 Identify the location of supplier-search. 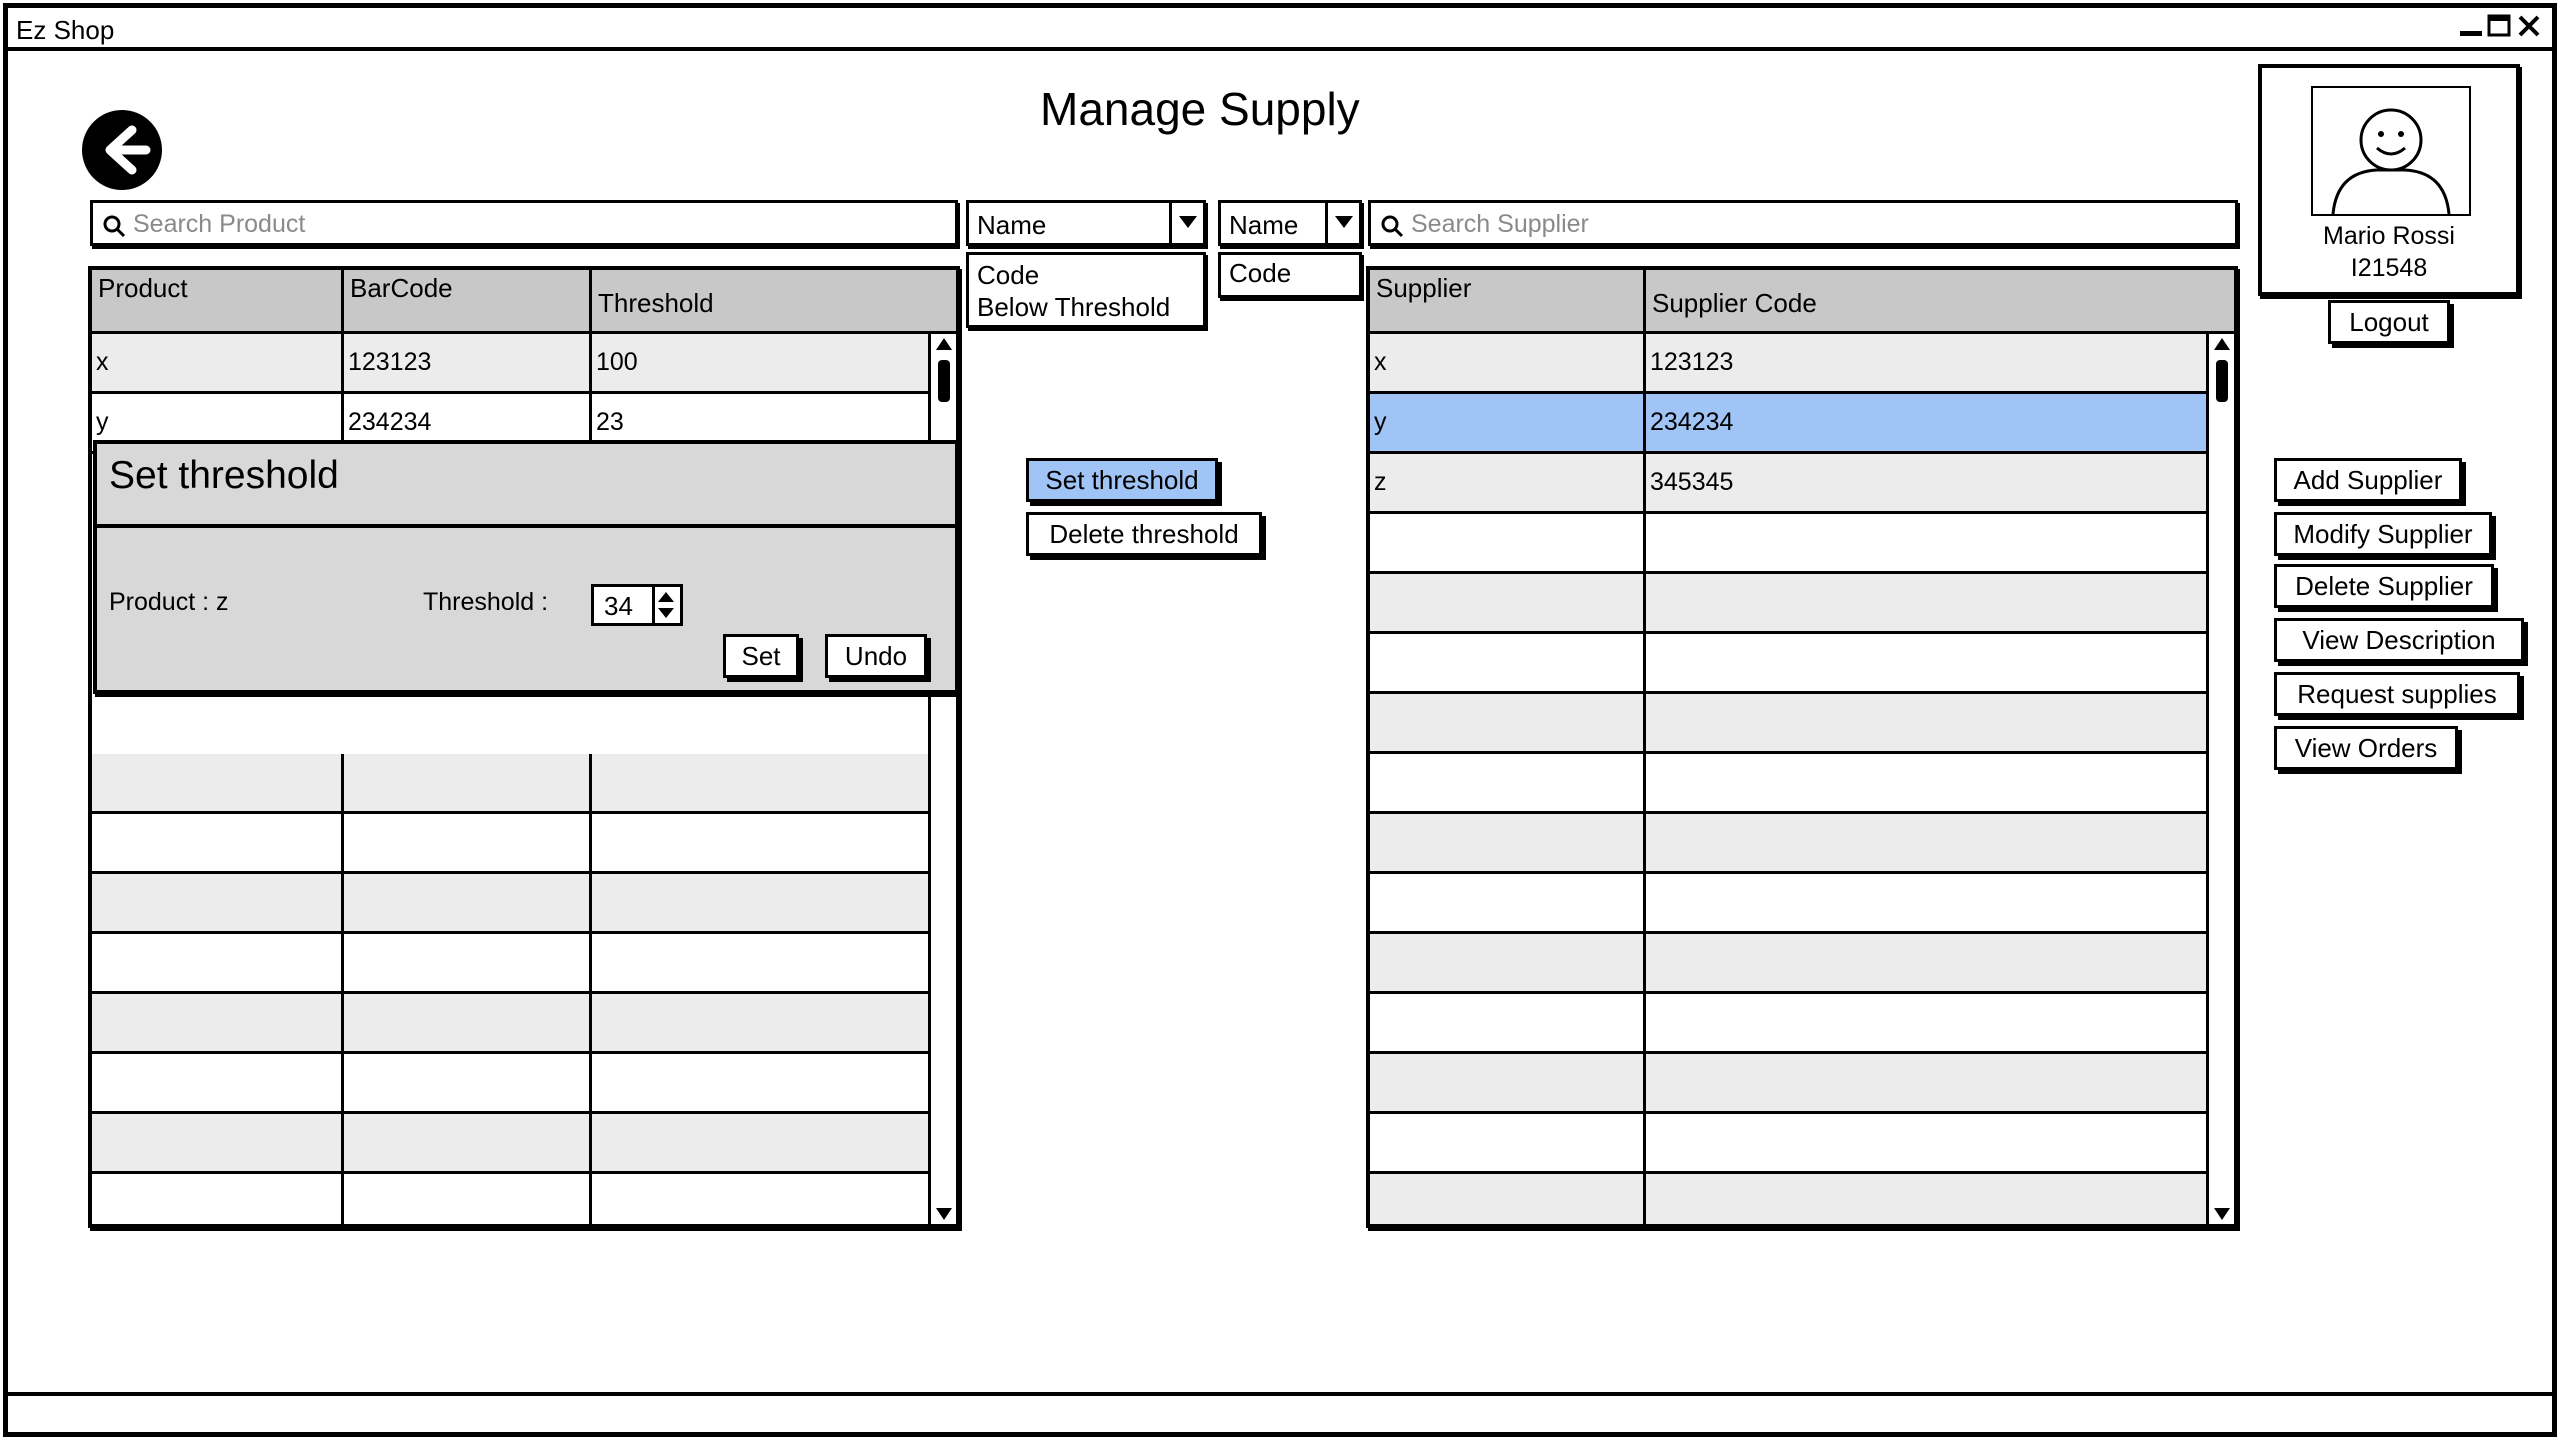
(1803, 223).